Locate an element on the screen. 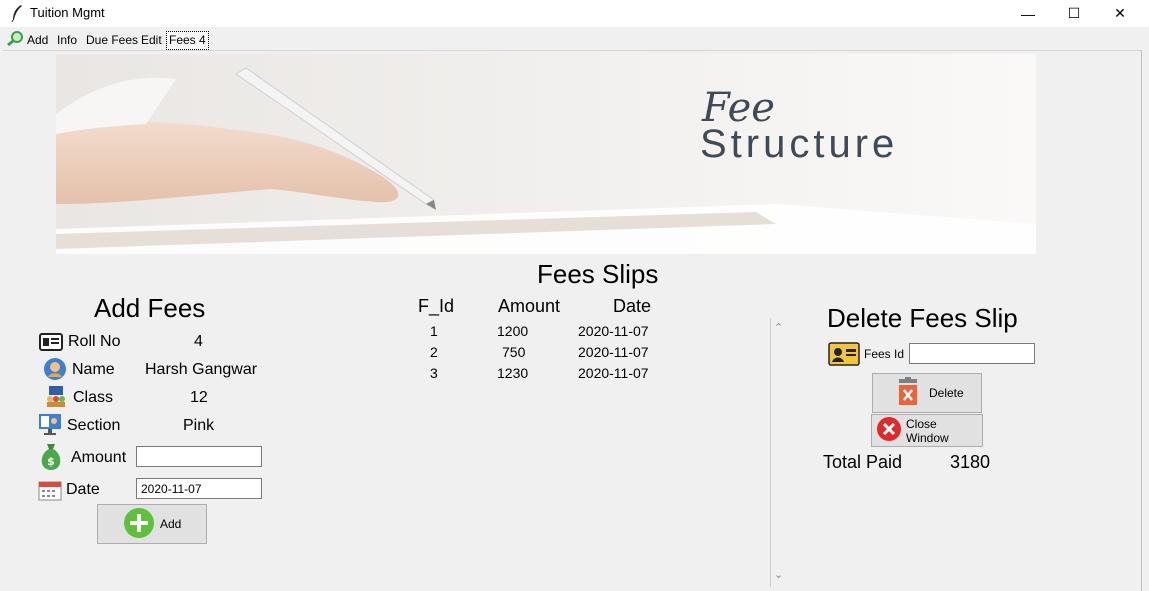 The width and height of the screenshot is (1149, 591). classroom-icon is located at coordinates (56, 396).